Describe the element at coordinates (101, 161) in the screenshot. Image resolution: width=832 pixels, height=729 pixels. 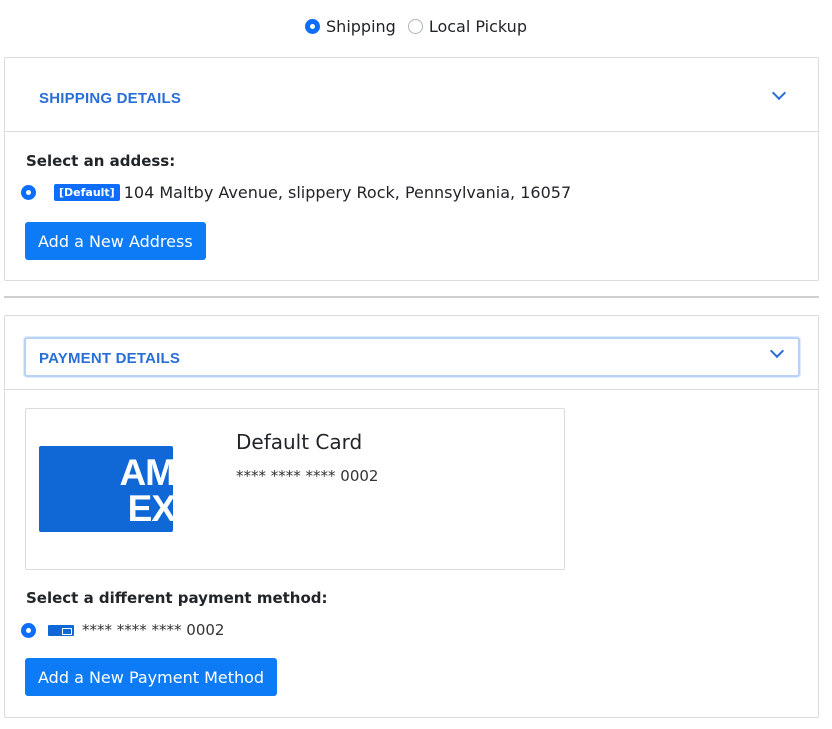
I see `select-address-label: Select an addess:` at that location.